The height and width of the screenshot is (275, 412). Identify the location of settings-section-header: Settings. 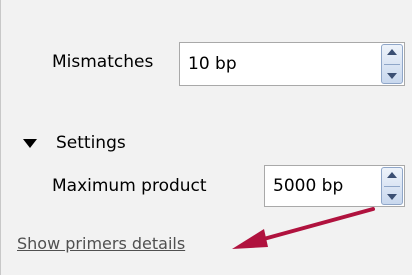
(93, 143).